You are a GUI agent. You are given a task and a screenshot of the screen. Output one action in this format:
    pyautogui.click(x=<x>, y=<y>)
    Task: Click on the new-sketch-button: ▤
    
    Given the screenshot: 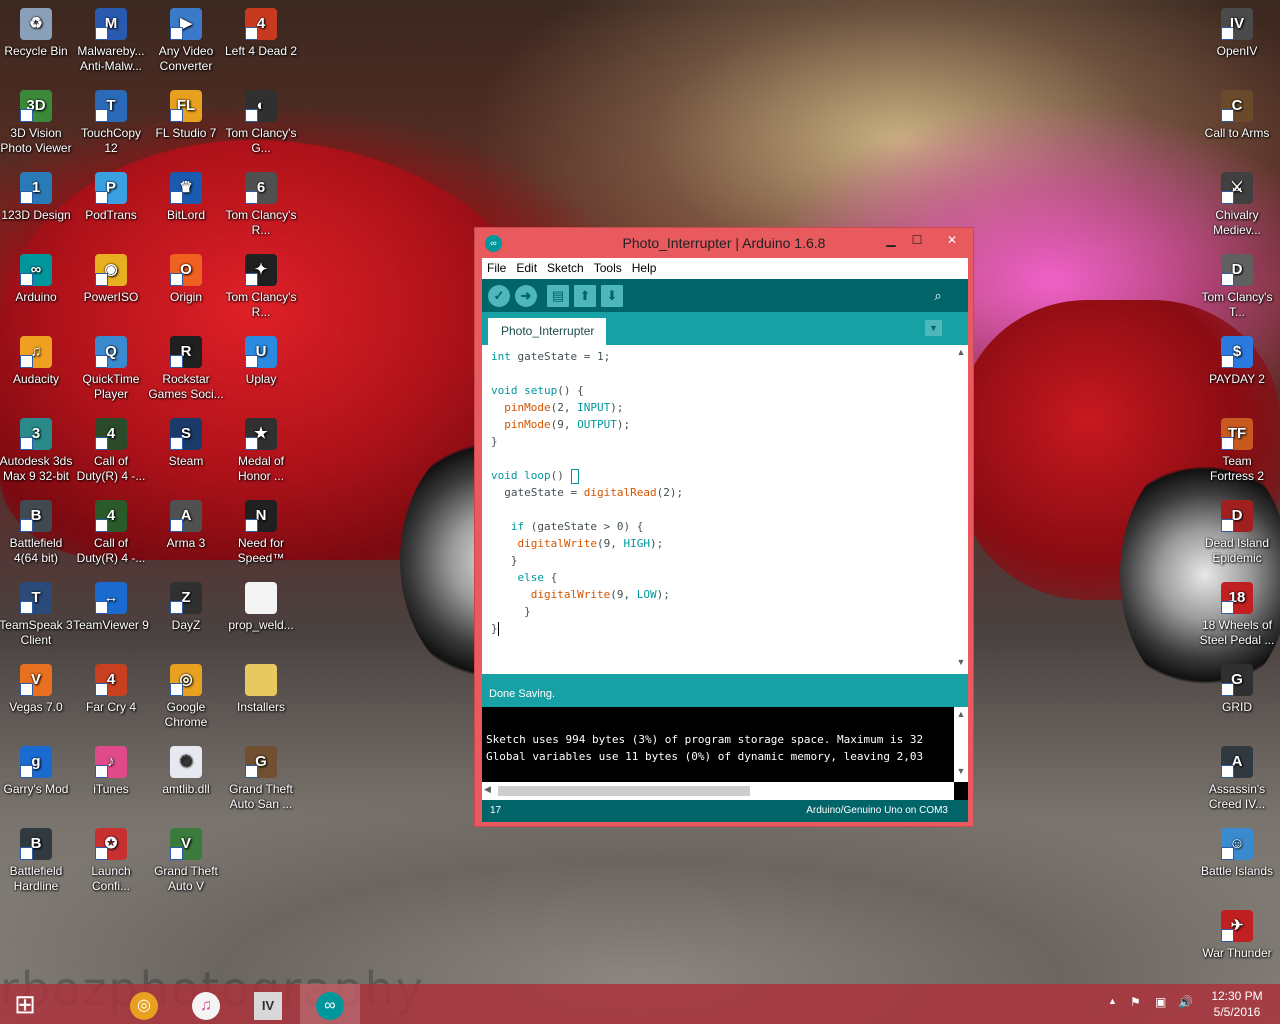 What is the action you would take?
    pyautogui.click(x=558, y=296)
    